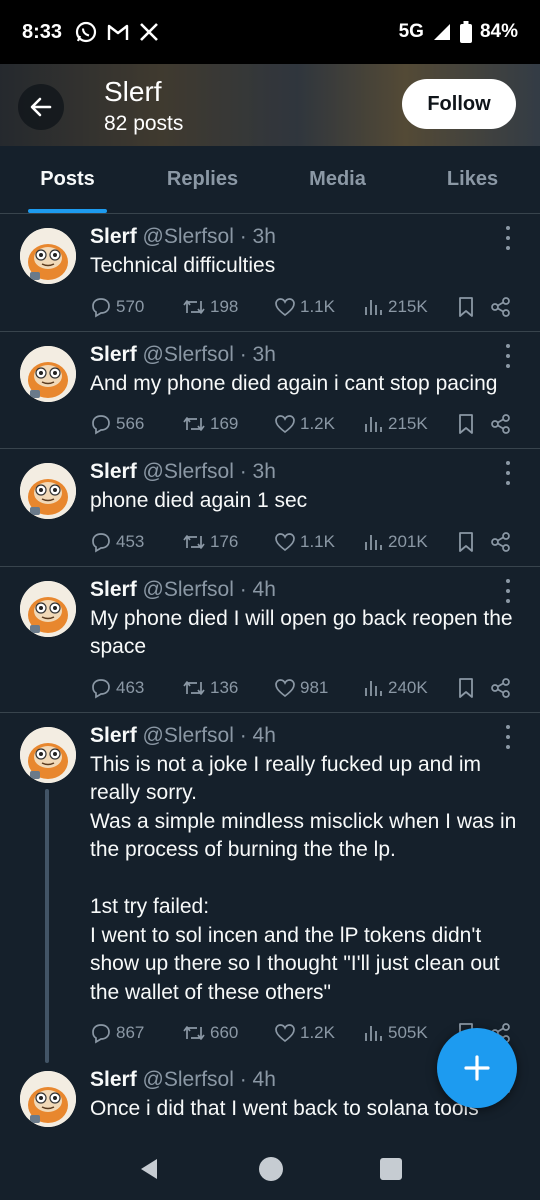  Describe the element at coordinates (228, 424) in the screenshot. I see `repost-button: 169` at that location.